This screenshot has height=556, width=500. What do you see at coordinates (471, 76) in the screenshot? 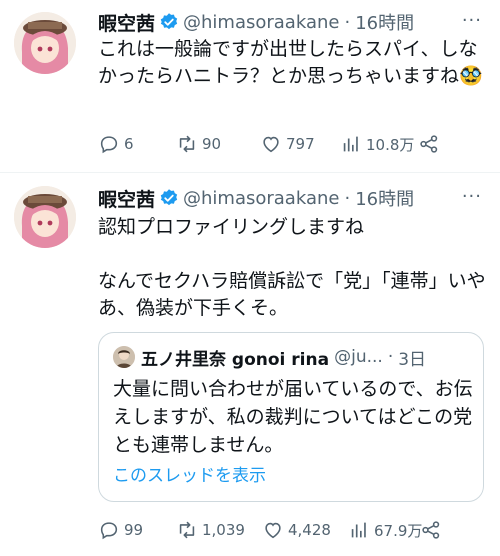
I see `disguise-emoji: 🥸` at bounding box center [471, 76].